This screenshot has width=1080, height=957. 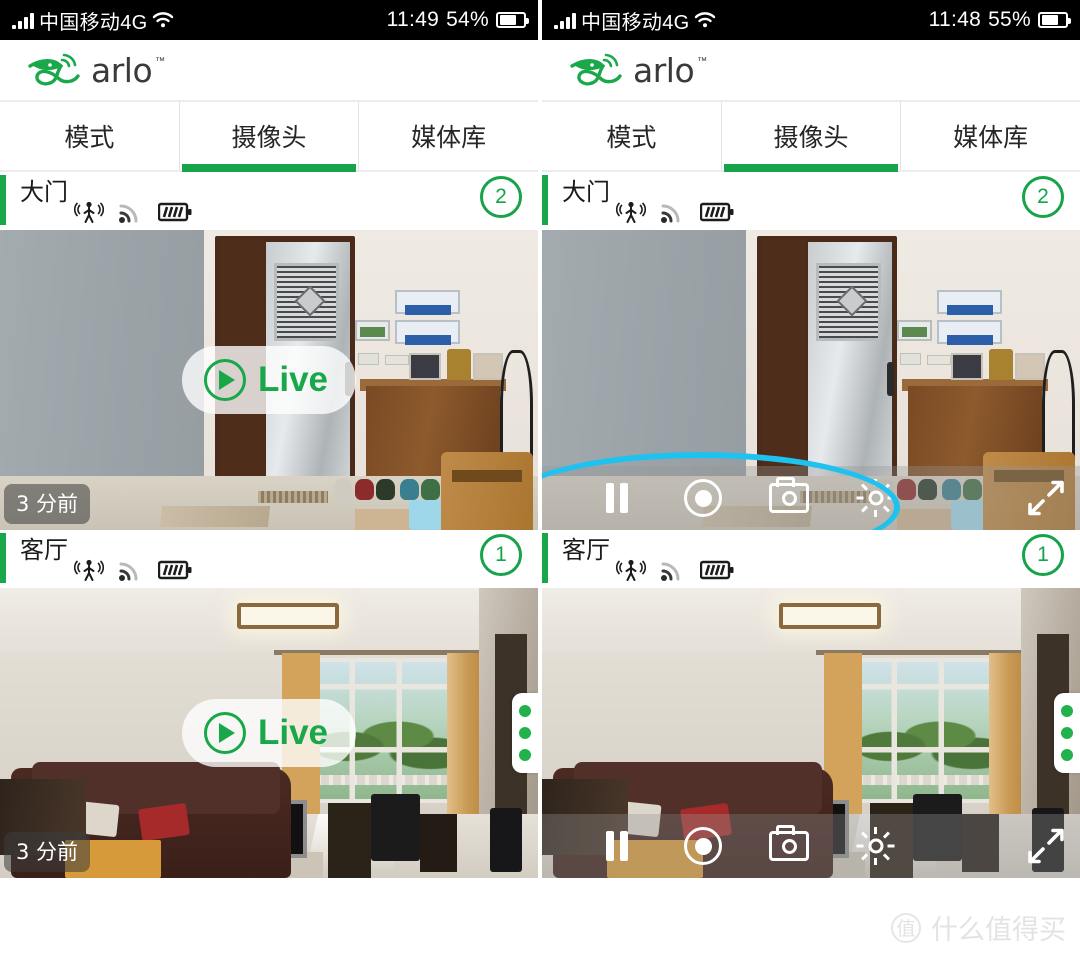 I want to click on tab-mode-label: 模式, so click(x=631, y=137).